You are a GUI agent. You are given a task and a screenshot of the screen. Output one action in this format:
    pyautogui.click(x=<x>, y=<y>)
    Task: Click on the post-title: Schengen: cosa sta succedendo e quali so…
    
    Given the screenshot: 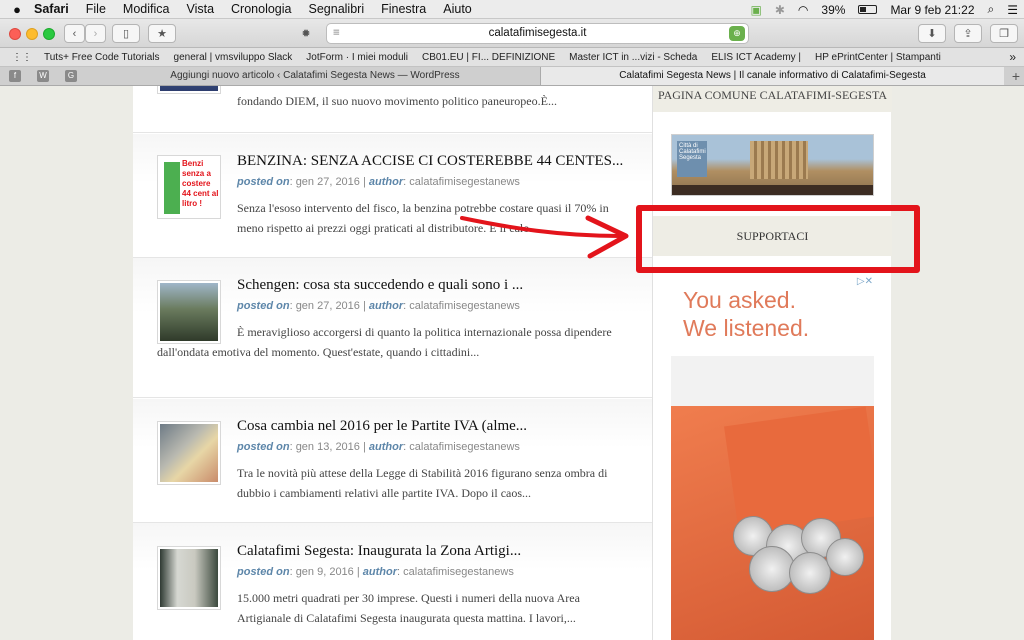 What is the action you would take?
    pyautogui.click(x=380, y=285)
    